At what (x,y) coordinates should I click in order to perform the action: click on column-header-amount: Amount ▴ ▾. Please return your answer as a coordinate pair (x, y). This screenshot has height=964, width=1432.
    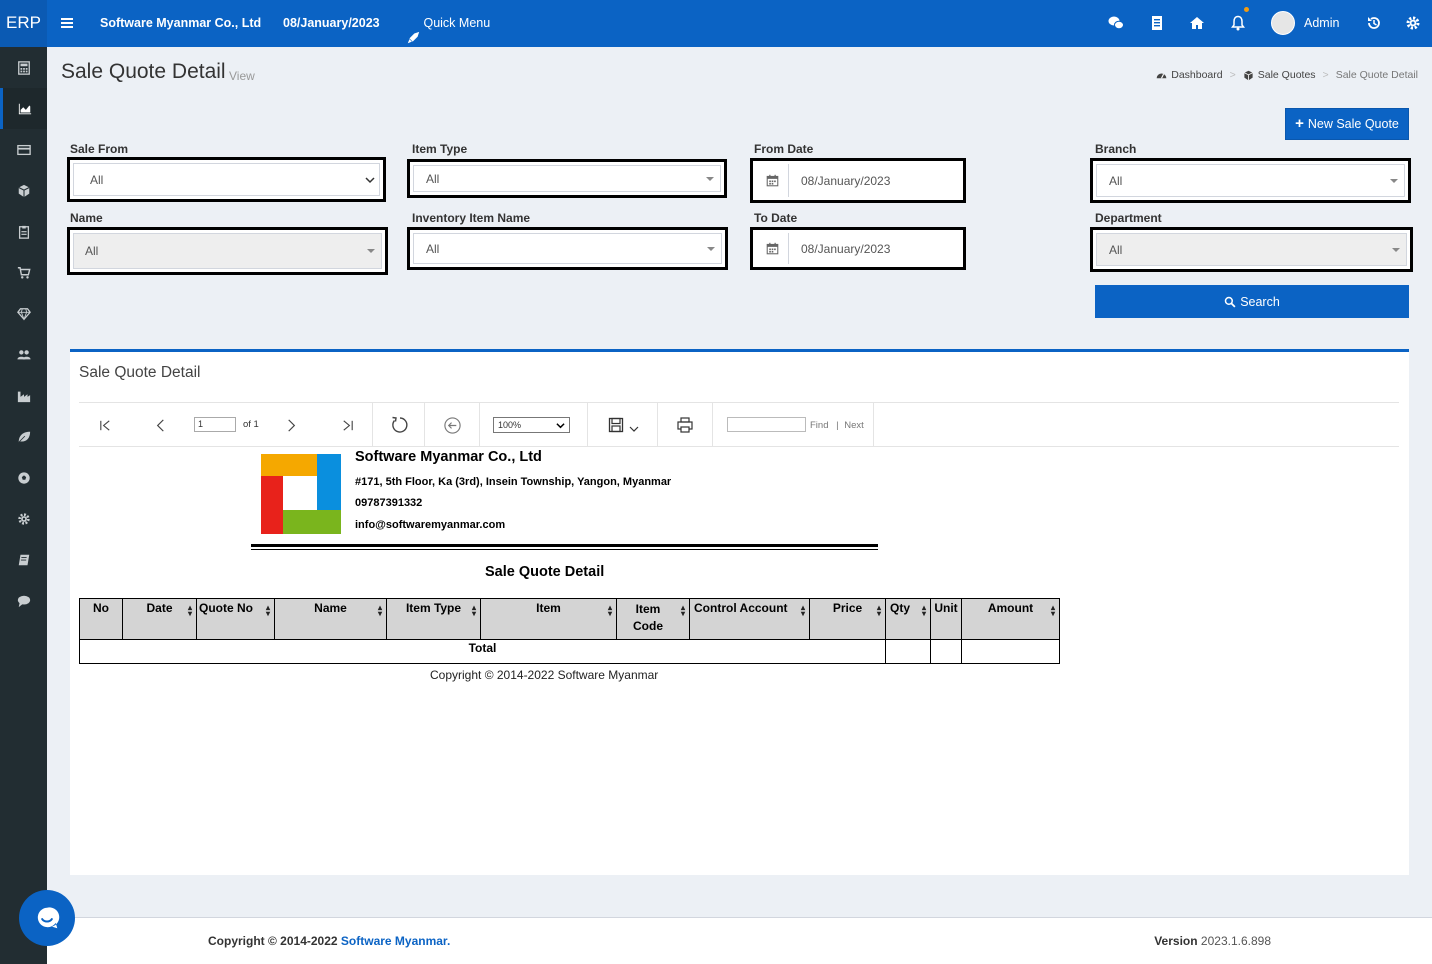
    Looking at the image, I should click on (1010, 619).